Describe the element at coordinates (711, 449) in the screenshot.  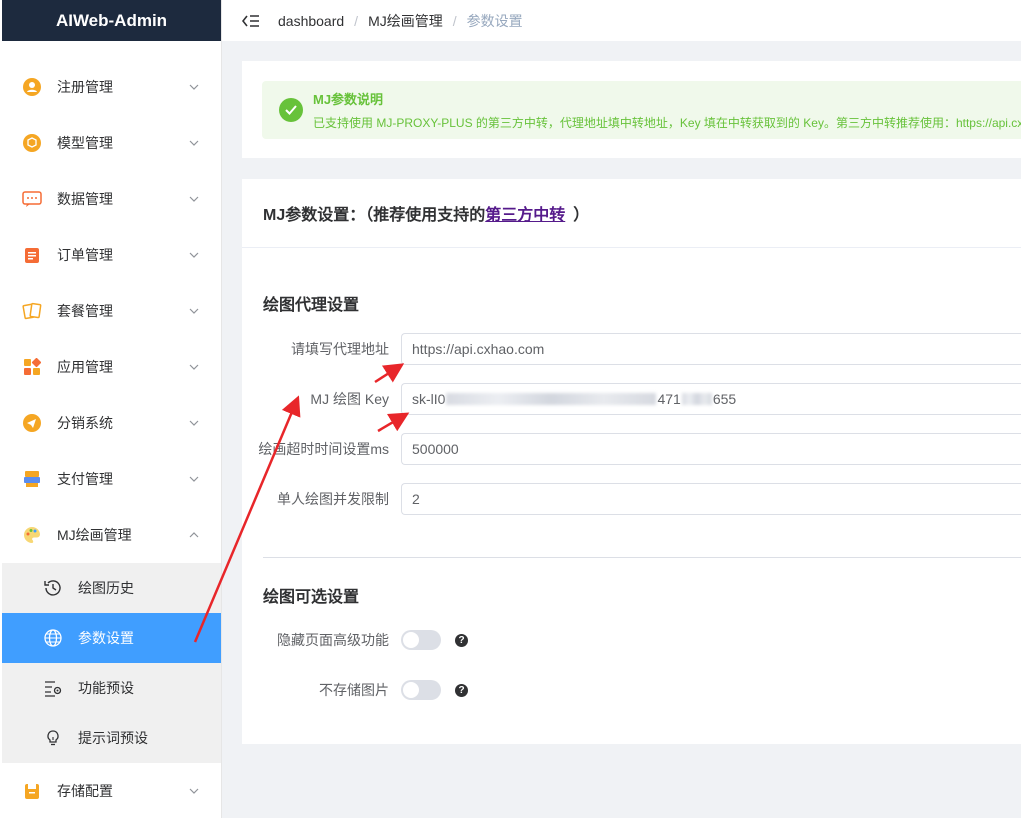
I see `timeout-input: 500000` at that location.